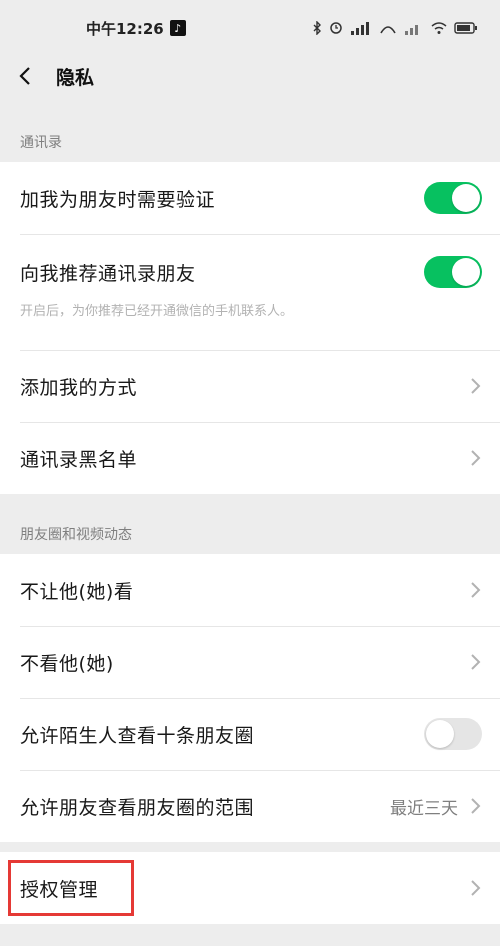  What do you see at coordinates (336, 28) in the screenshot?
I see `alarm-icon` at bounding box center [336, 28].